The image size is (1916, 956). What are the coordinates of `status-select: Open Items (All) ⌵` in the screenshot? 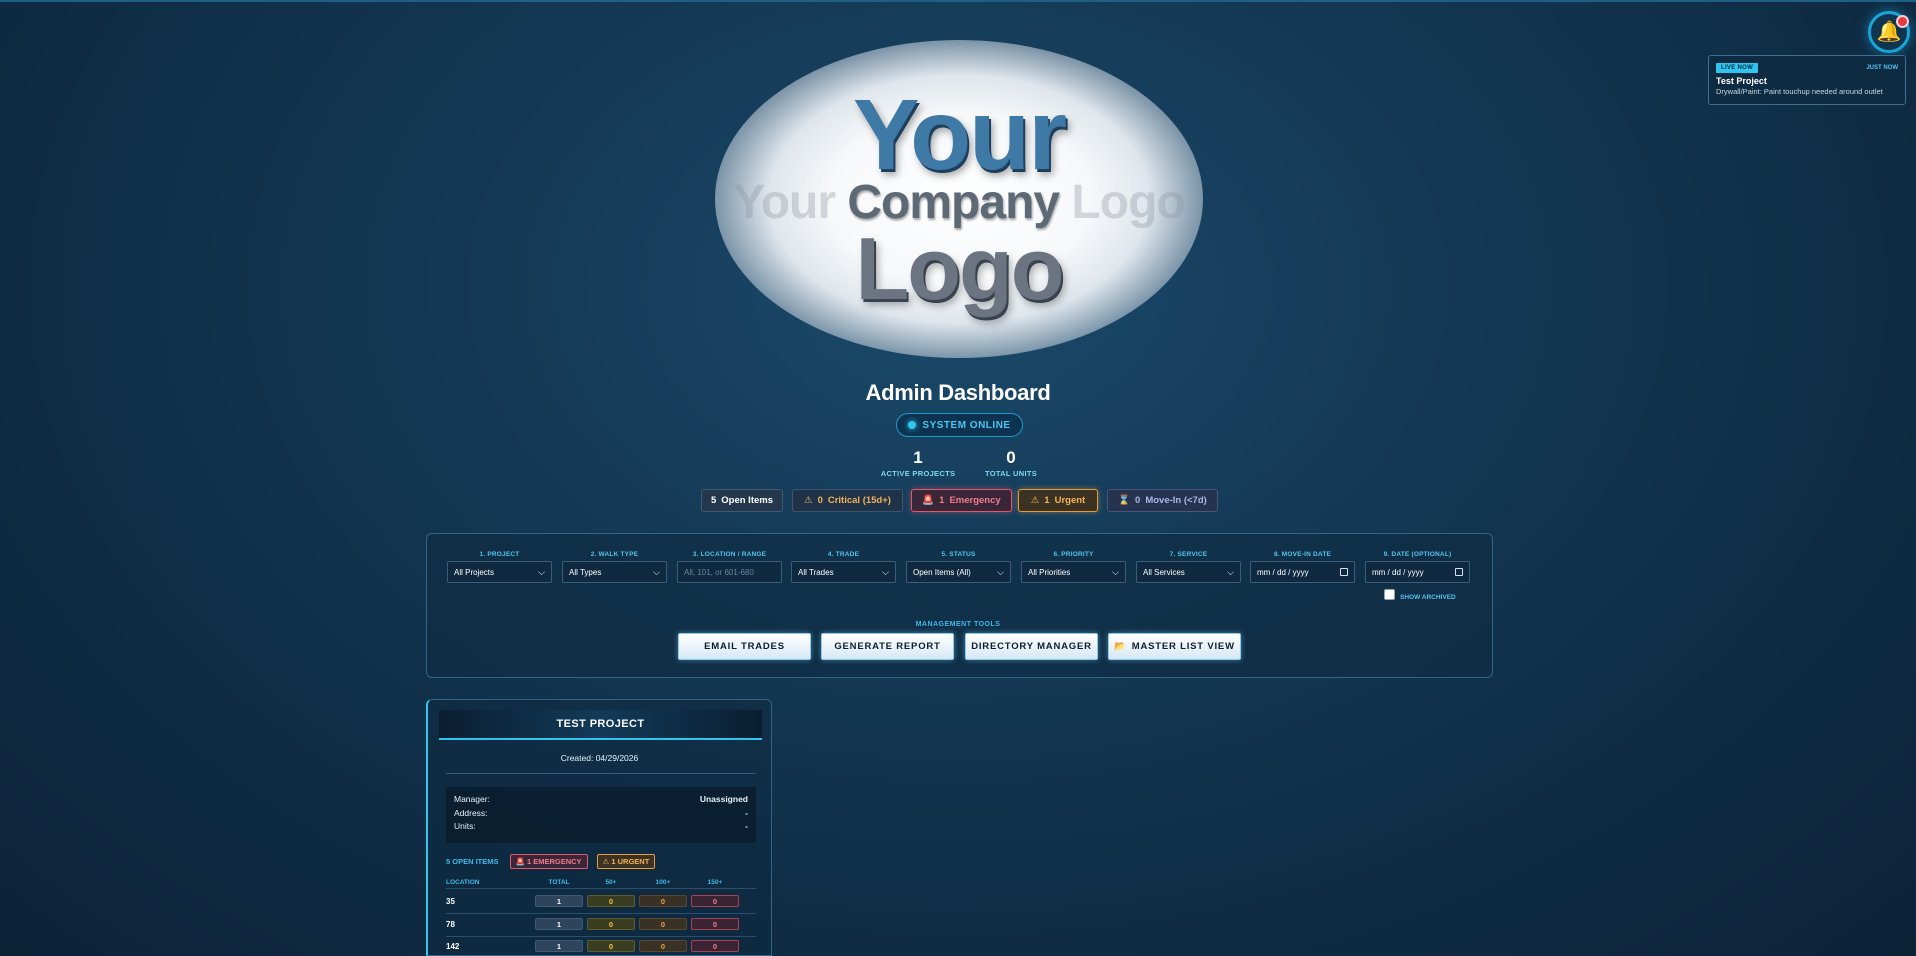 It's located at (958, 572).